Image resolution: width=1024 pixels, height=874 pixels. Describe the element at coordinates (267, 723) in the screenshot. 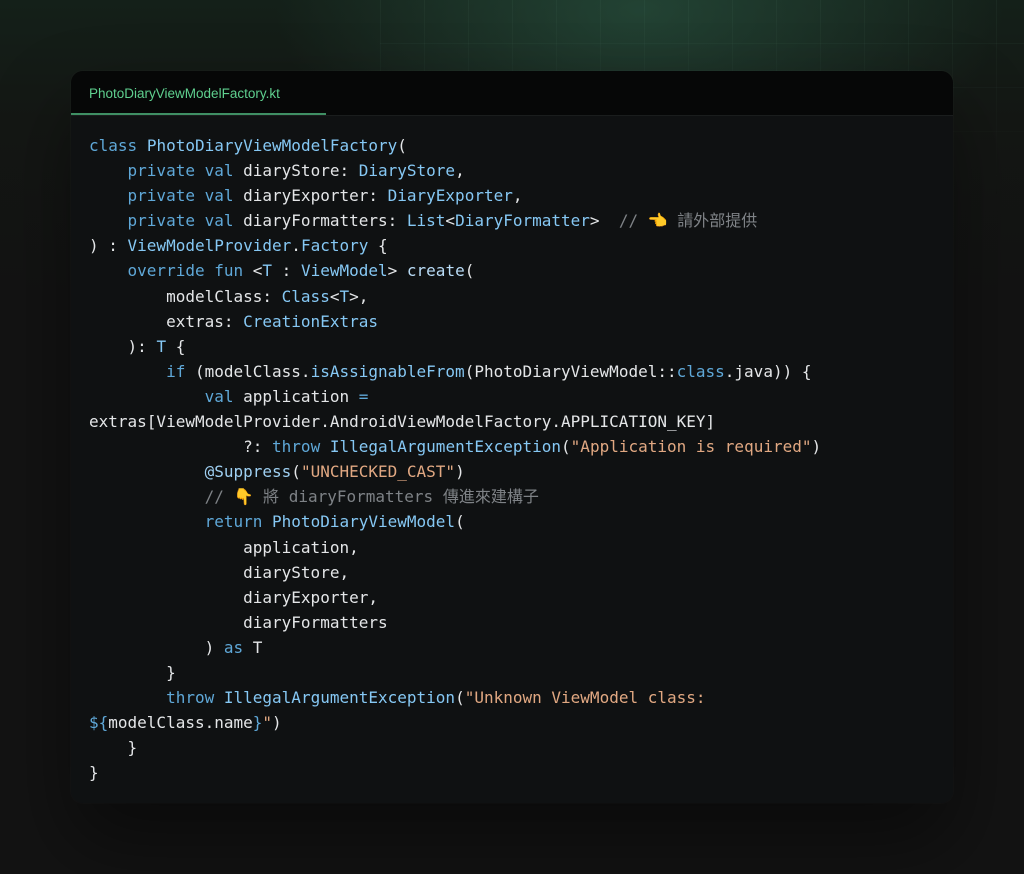

I see `string-literal: "` at that location.